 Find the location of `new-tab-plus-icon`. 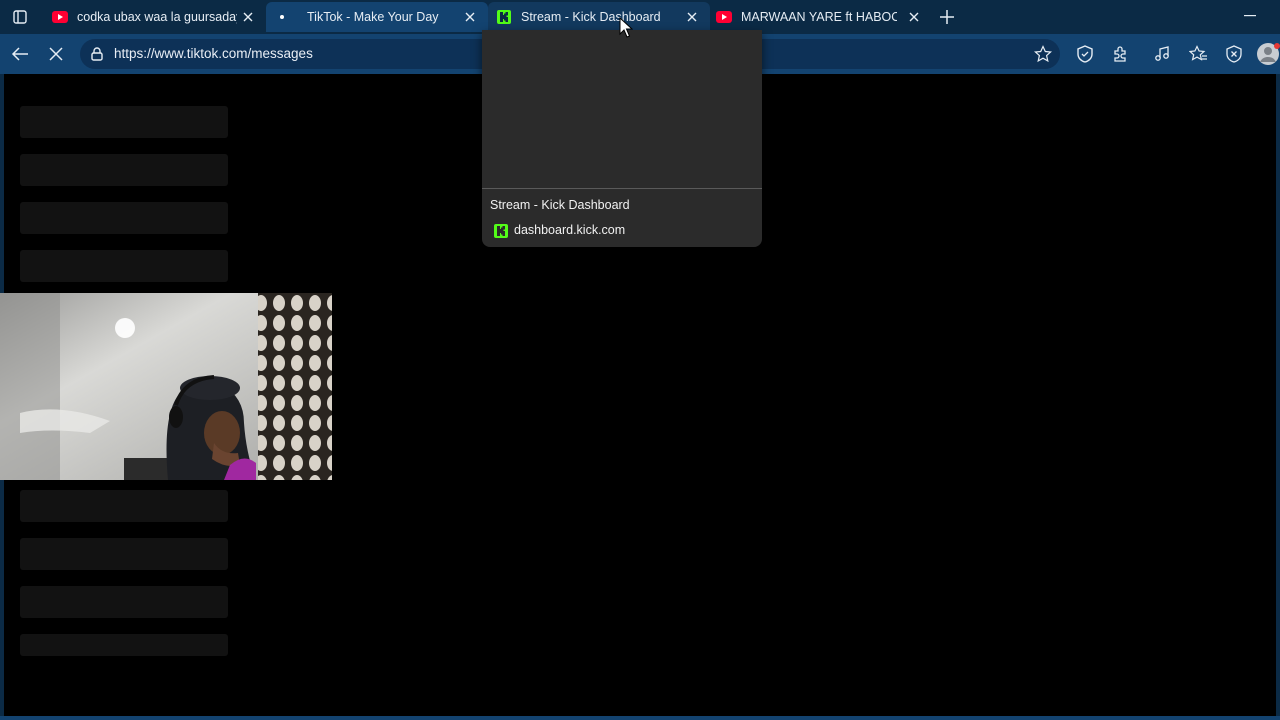

new-tab-plus-icon is located at coordinates (947, 17).